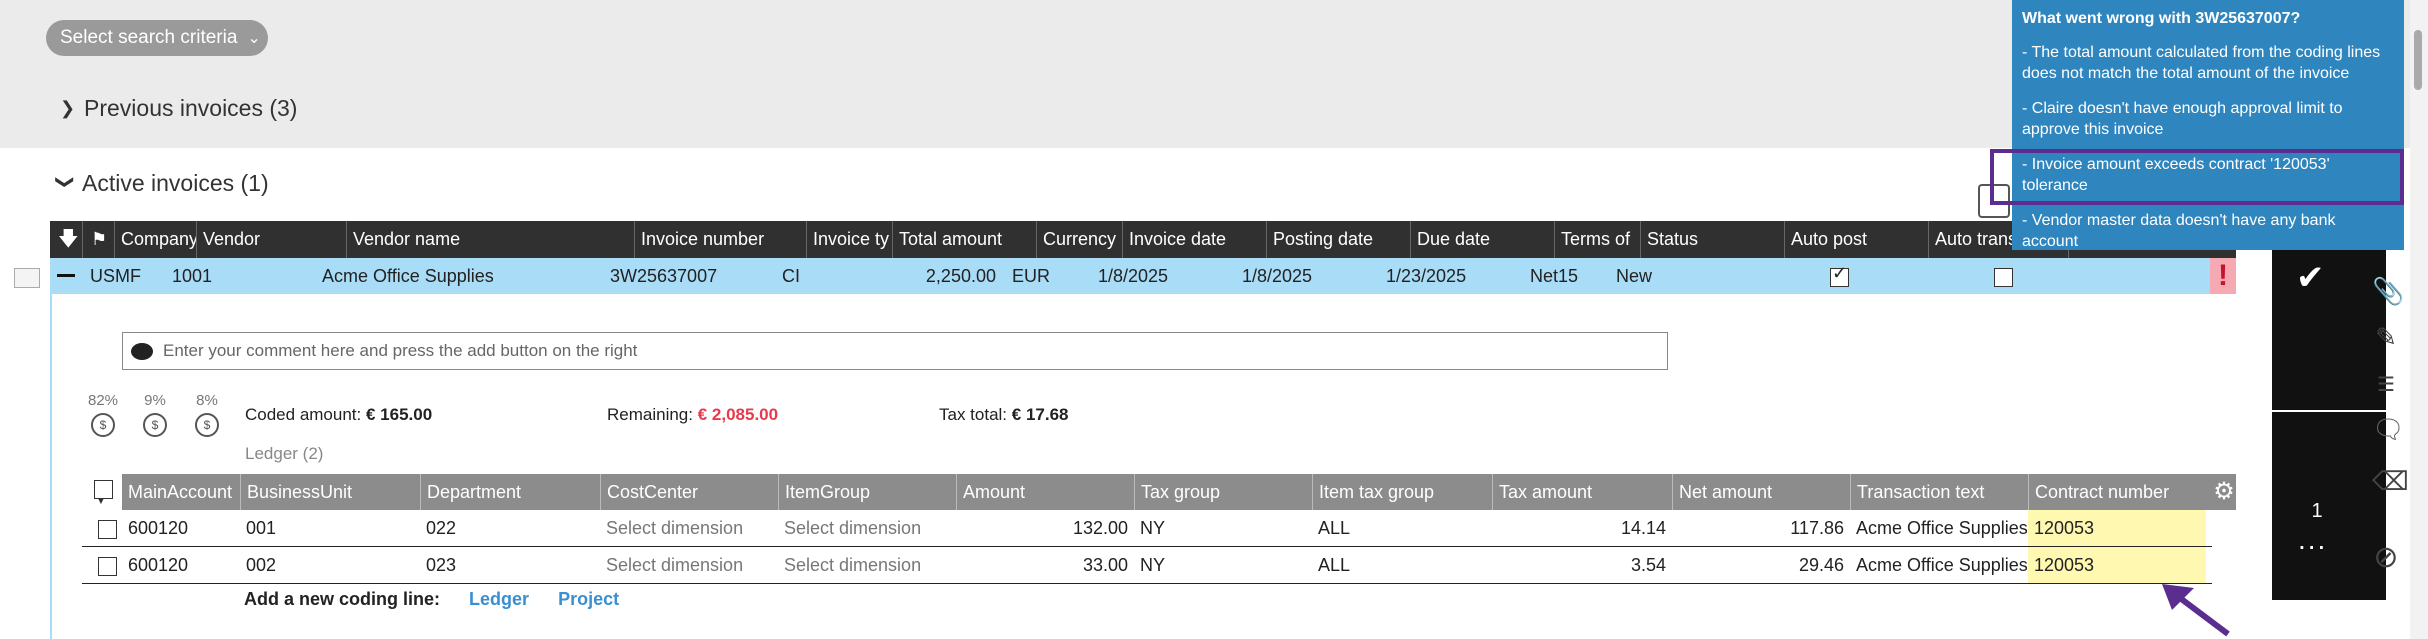  I want to click on col-net-amount: Net amount, so click(1761, 492).